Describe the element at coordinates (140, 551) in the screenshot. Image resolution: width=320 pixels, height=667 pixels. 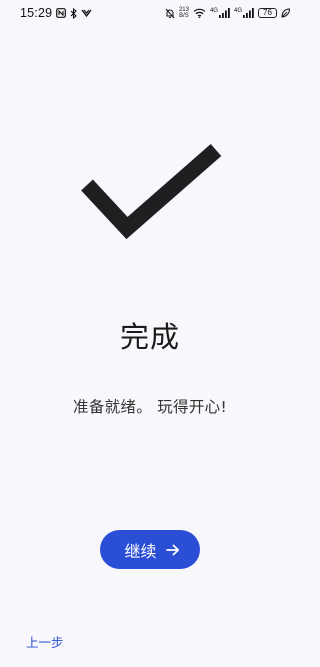
I see `continue-button-label: 继续` at that location.